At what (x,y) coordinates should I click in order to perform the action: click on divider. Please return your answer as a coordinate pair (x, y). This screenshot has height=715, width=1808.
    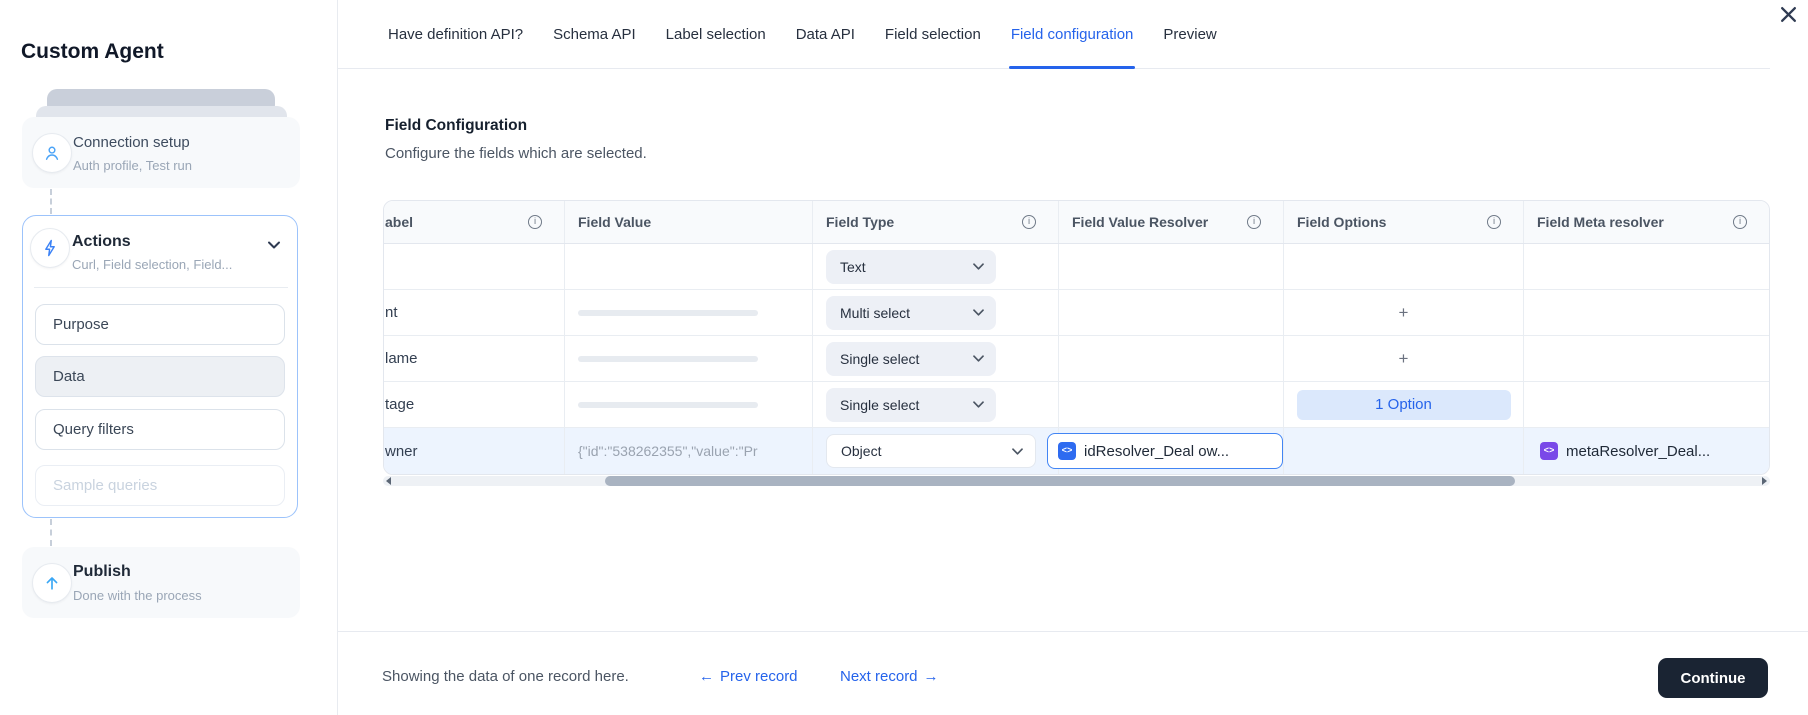
    Looking at the image, I should click on (161, 287).